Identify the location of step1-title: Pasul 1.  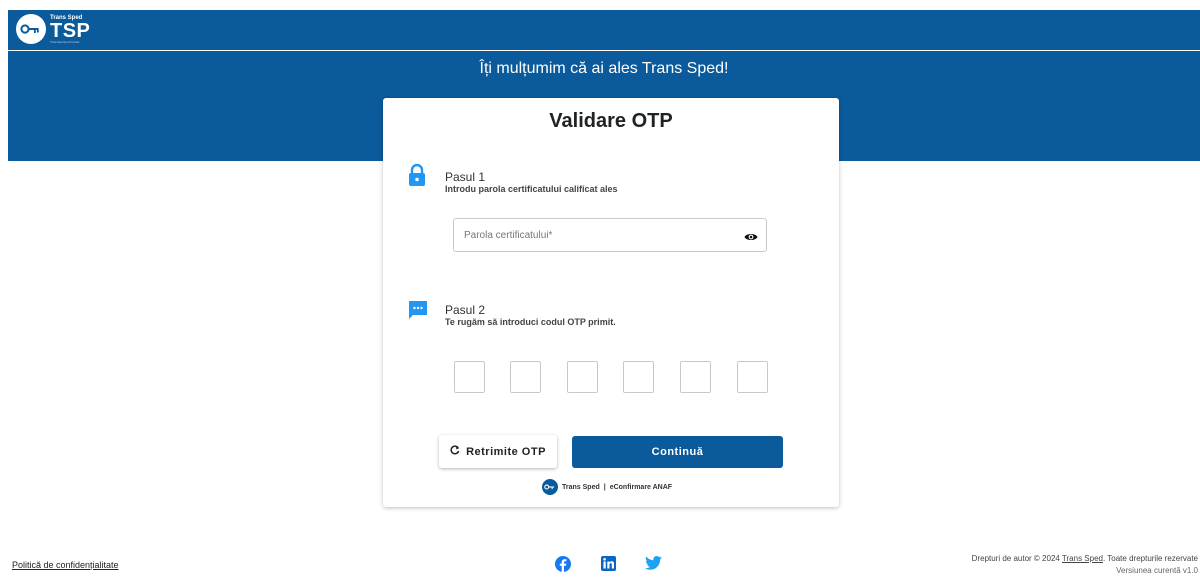
(465, 177).